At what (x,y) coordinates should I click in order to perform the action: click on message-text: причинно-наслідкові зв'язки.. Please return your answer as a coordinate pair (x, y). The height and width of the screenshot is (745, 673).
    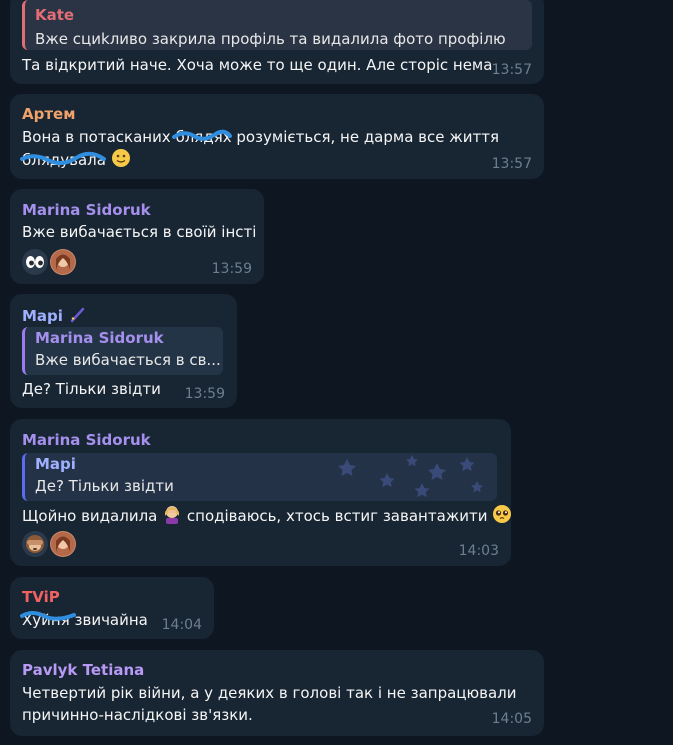
    Looking at the image, I should click on (137, 715).